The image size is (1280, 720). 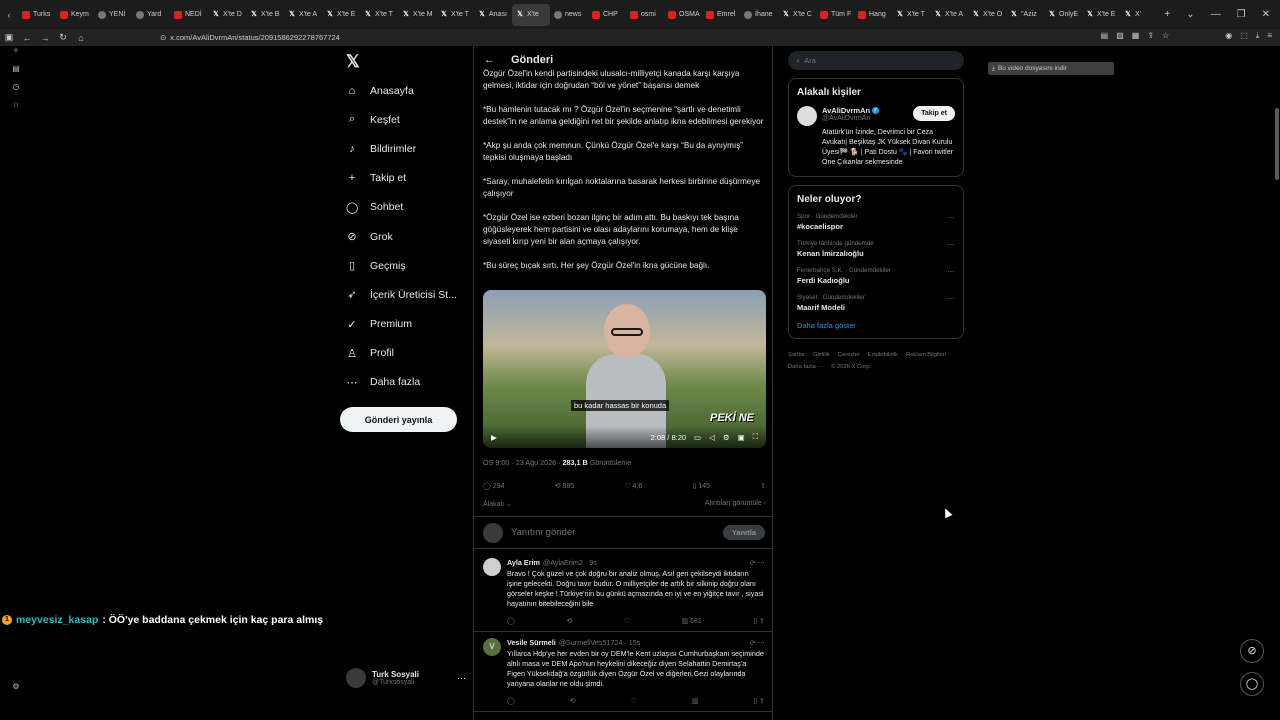 I want to click on sidebar-item: ⊘ Grok, so click(x=405, y=236).